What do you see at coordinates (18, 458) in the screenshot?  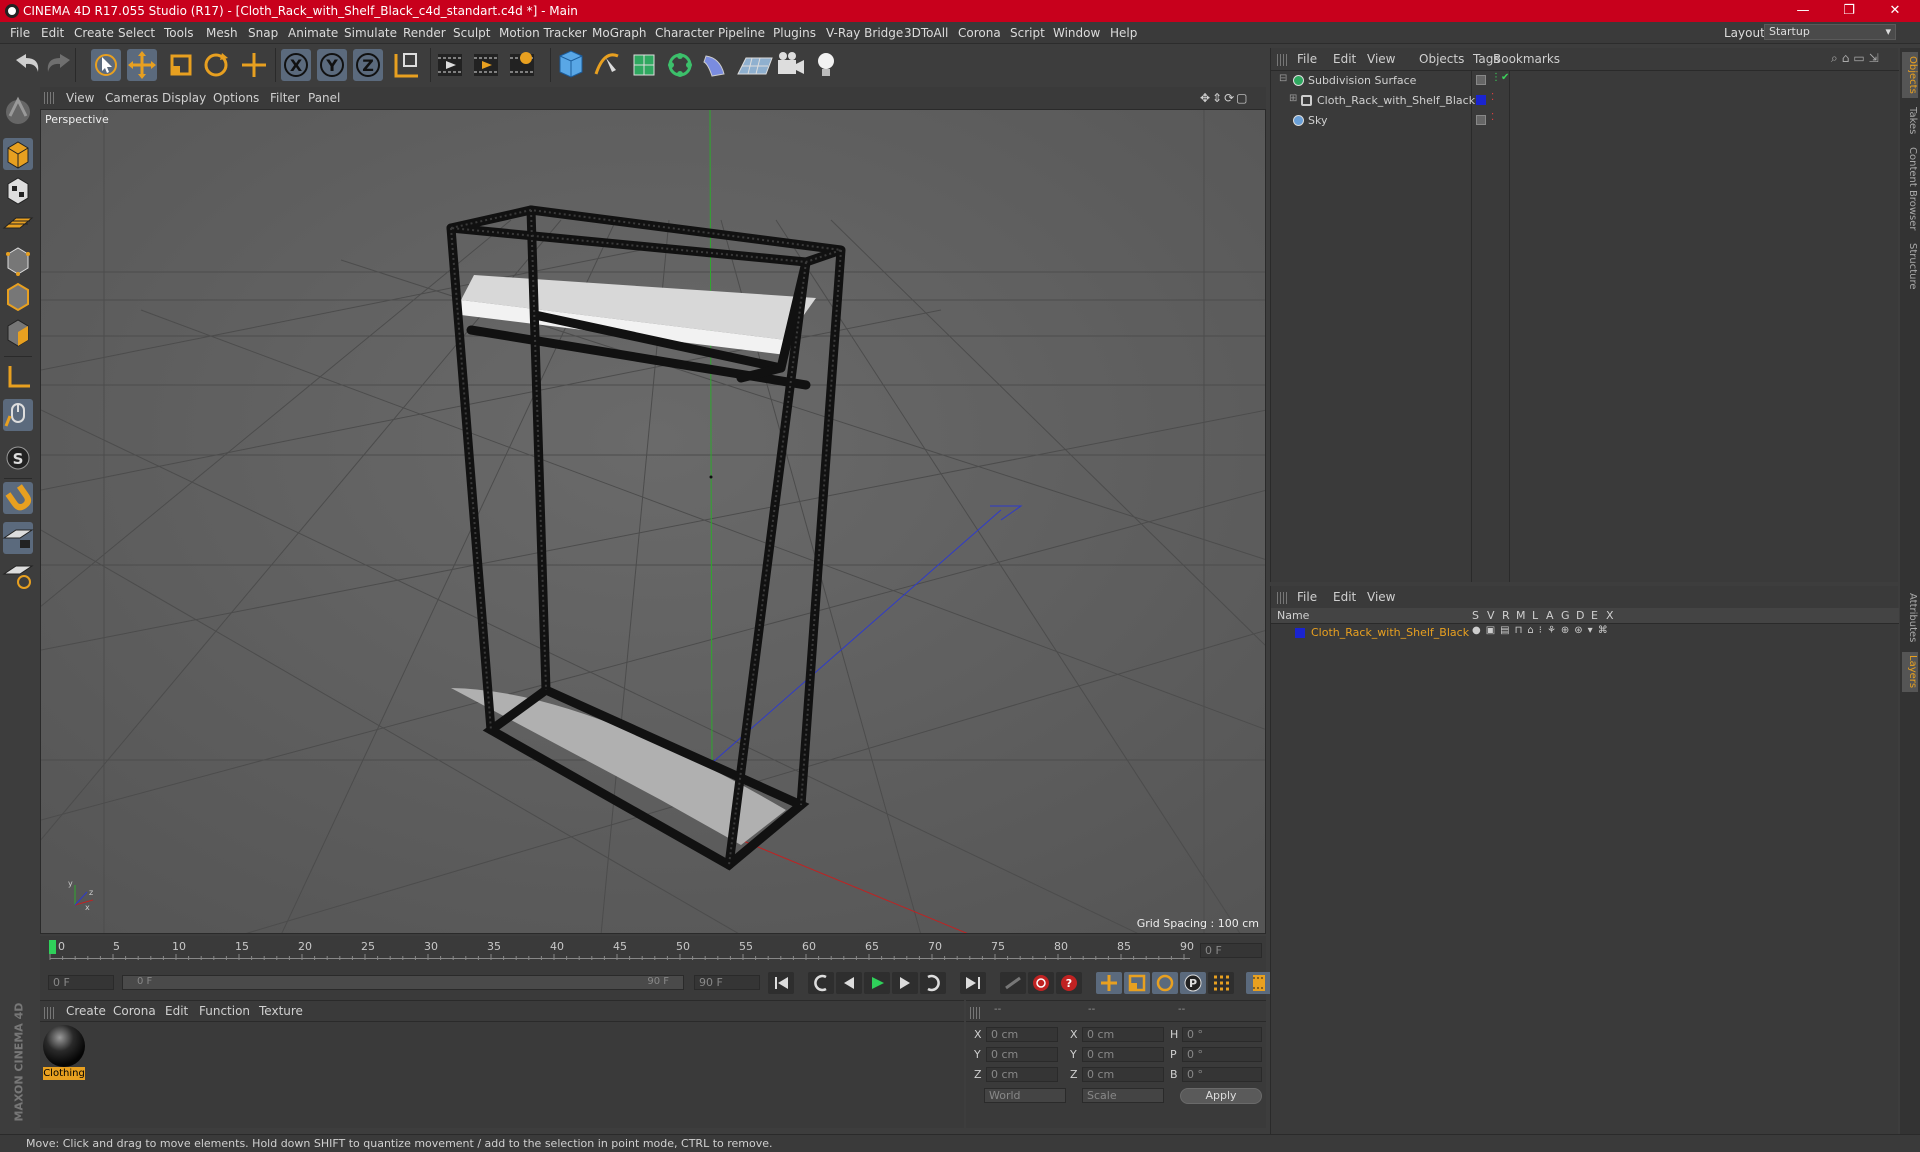 I see `snap-icon: S` at bounding box center [18, 458].